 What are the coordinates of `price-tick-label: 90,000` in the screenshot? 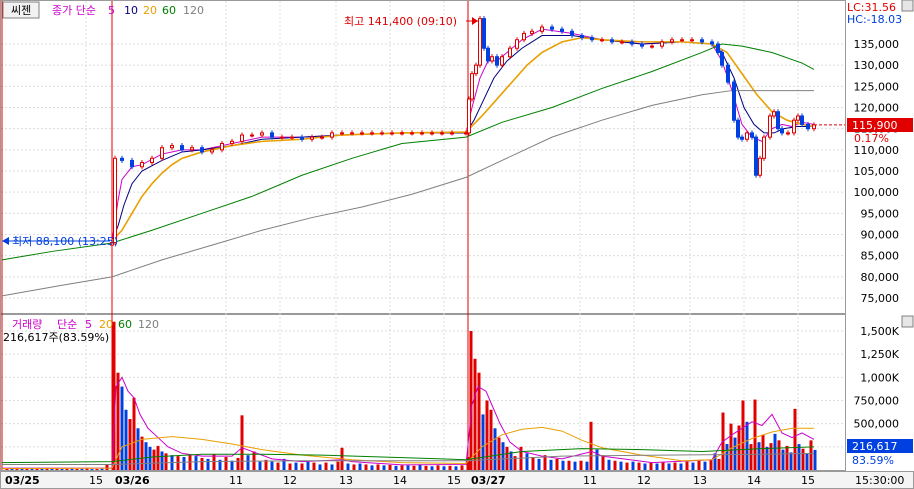 It's located at (880, 235).